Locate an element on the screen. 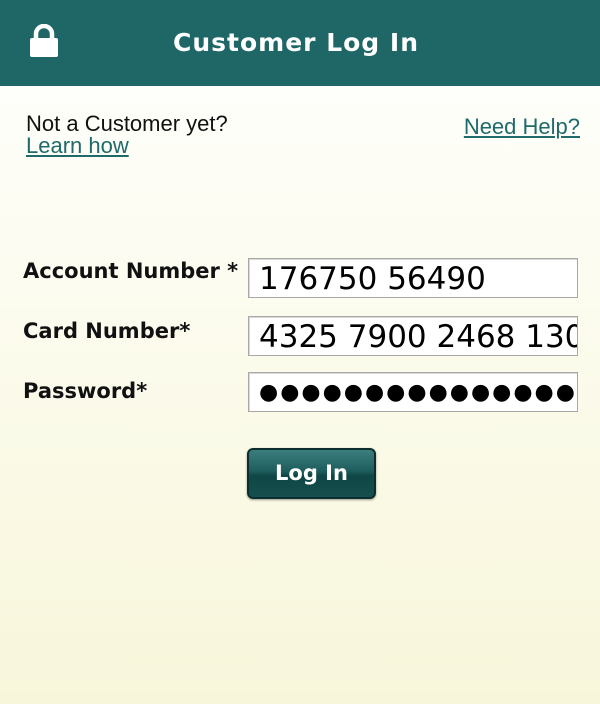 The image size is (600, 704). account-number-field: 176750 56490 is located at coordinates (413, 278).